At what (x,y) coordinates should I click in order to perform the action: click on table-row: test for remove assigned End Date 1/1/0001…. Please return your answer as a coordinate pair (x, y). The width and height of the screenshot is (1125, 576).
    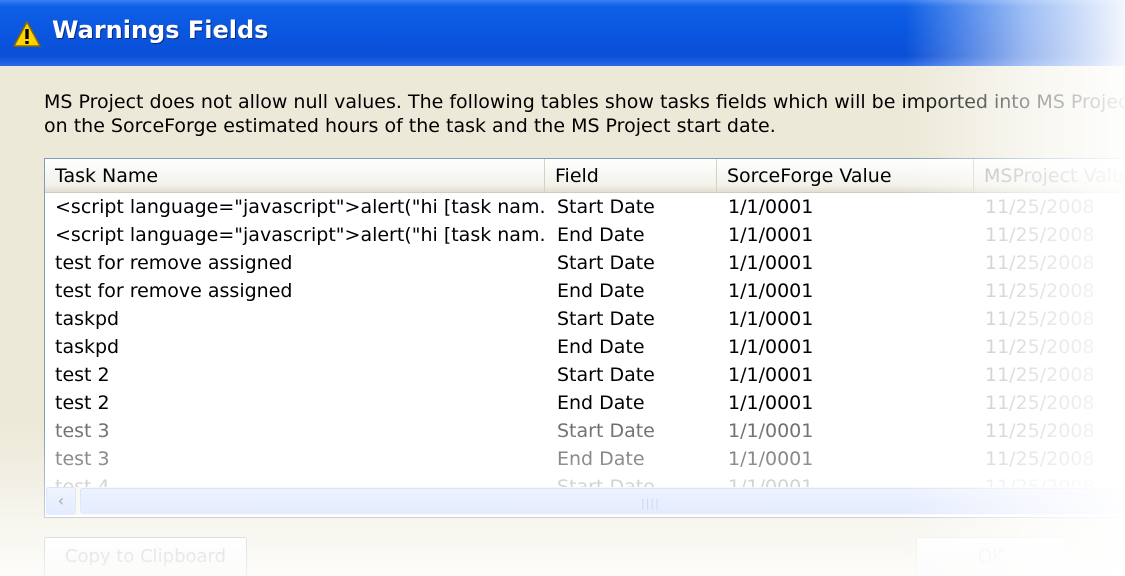
    Looking at the image, I should click on (585, 291).